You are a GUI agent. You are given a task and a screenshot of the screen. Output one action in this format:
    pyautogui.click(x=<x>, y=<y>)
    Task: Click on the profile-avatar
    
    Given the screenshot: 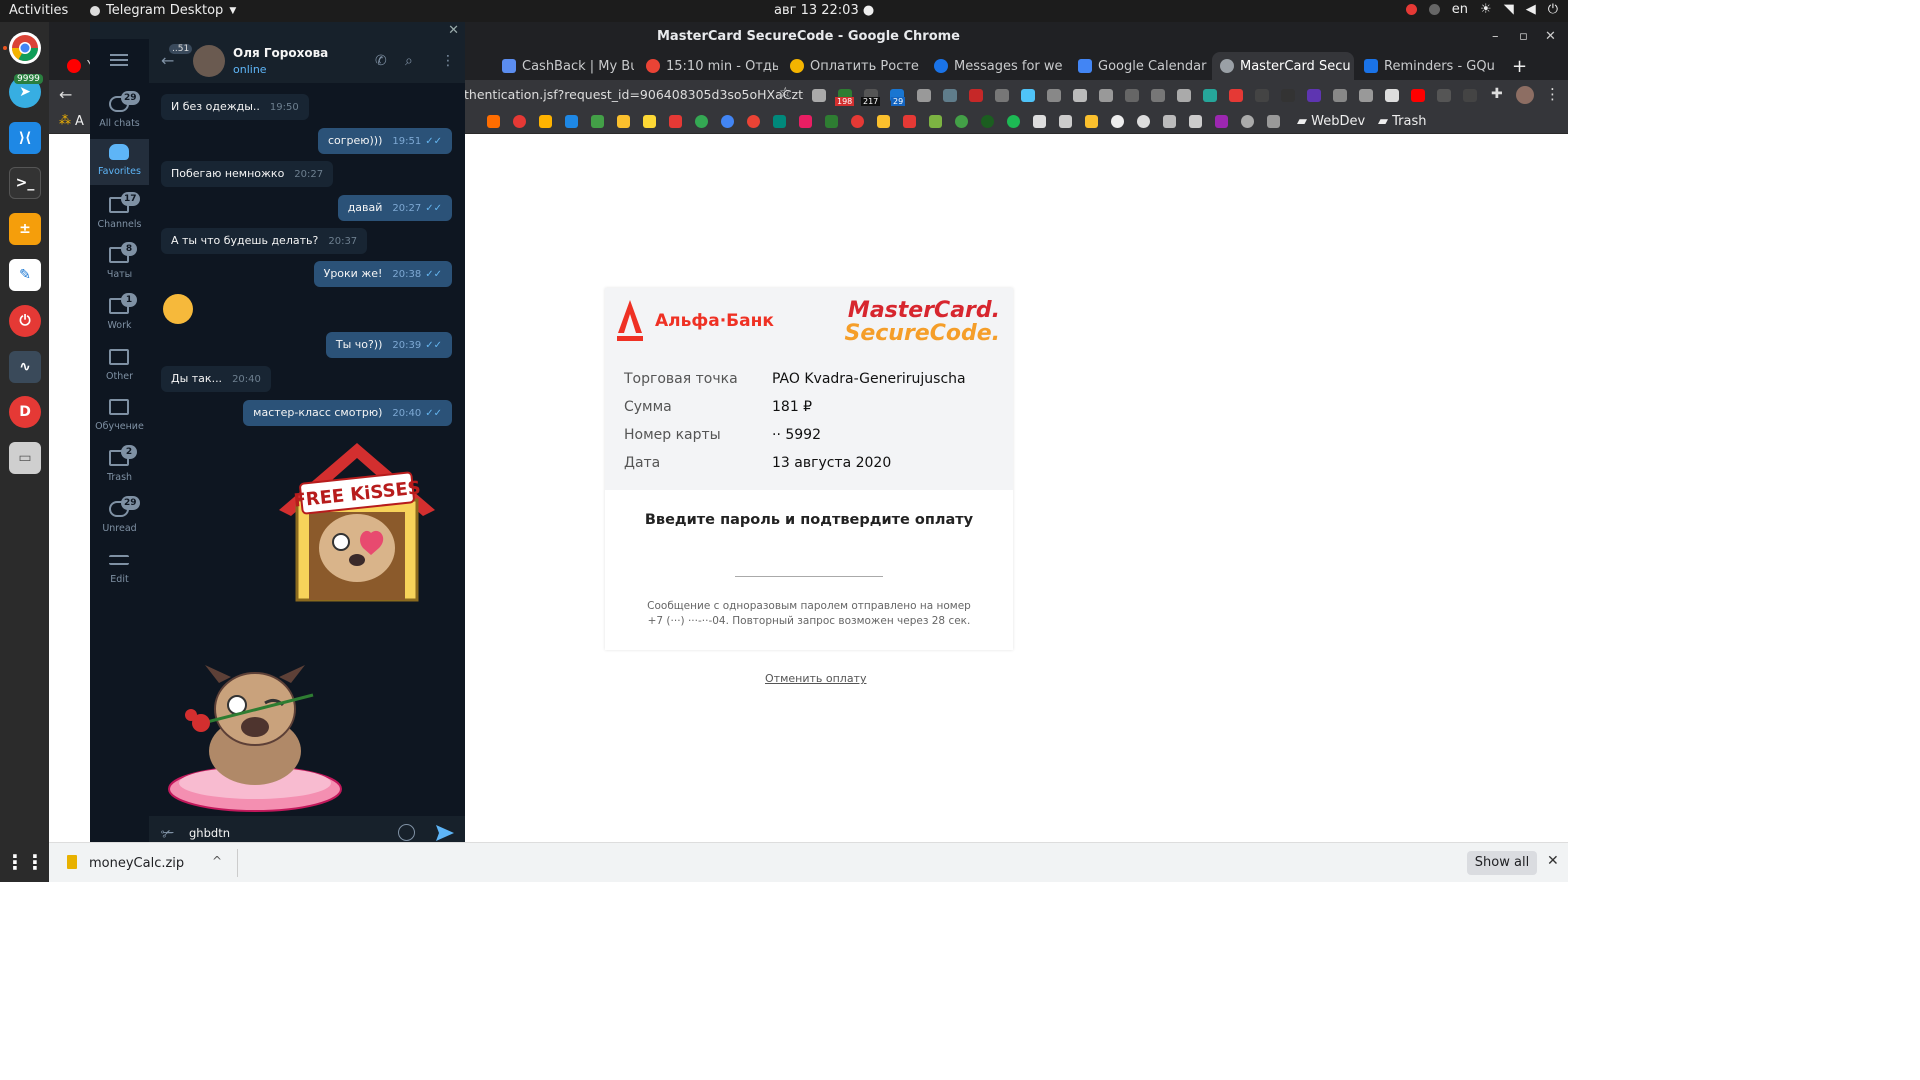 What is the action you would take?
    pyautogui.click(x=1525, y=95)
    